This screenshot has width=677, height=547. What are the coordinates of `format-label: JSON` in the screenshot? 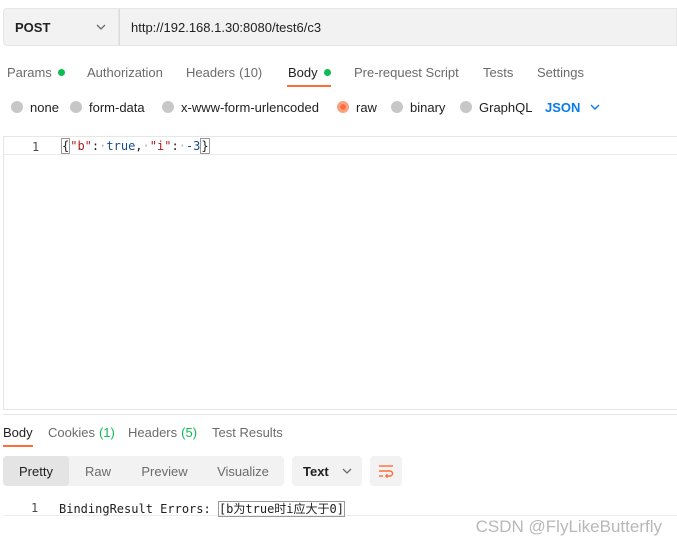 It's located at (563, 107).